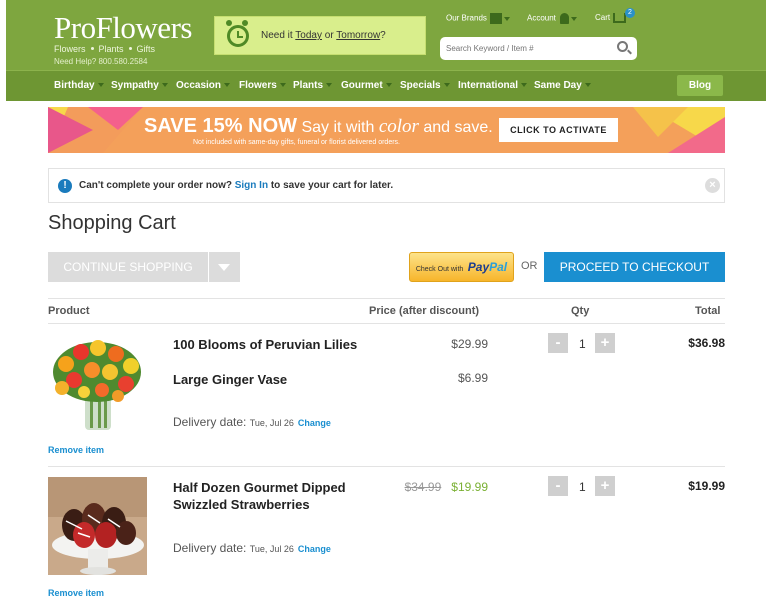  I want to click on tagline-gifts: Gifts, so click(146, 49).